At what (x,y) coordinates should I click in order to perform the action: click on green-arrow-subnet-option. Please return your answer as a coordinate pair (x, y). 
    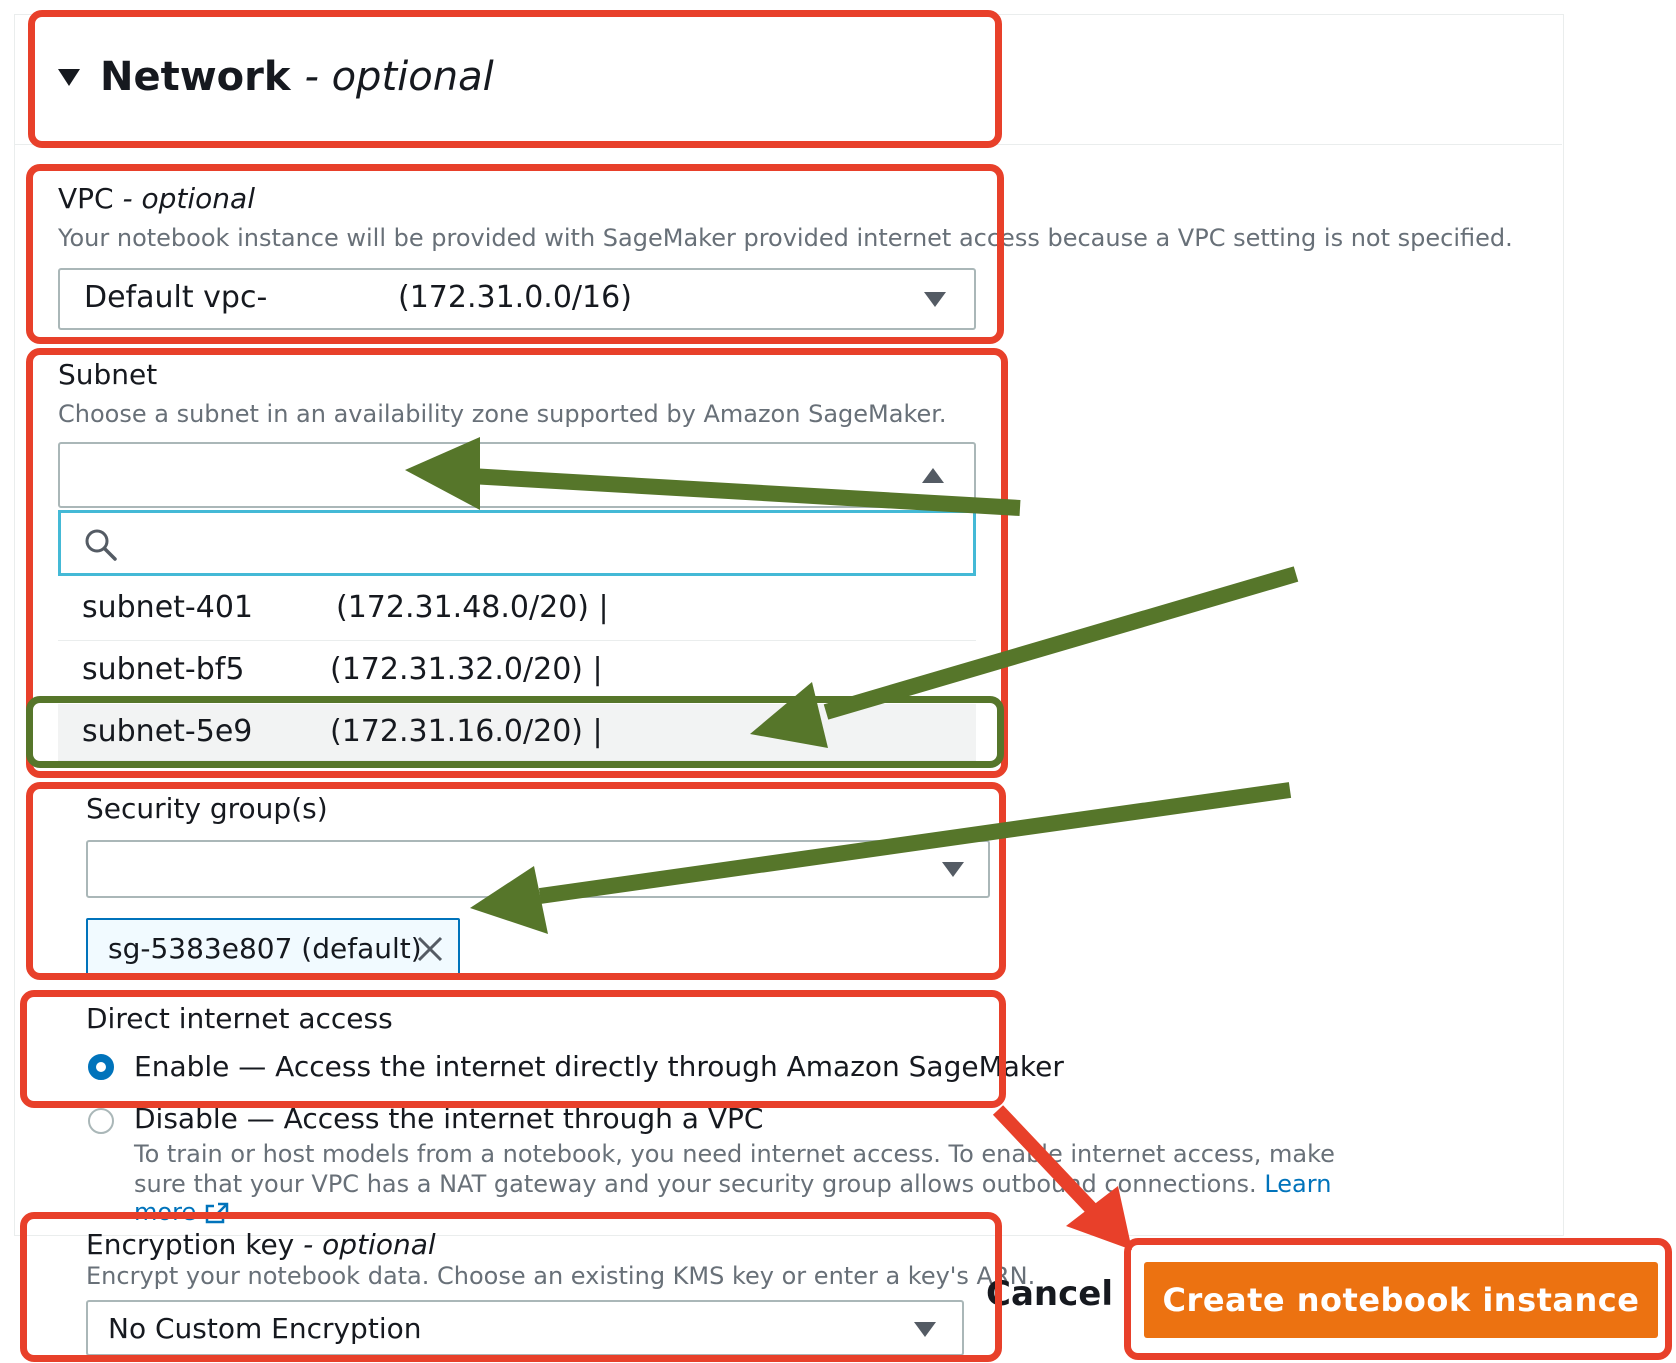
    Looking at the image, I should click on (1024, 657).